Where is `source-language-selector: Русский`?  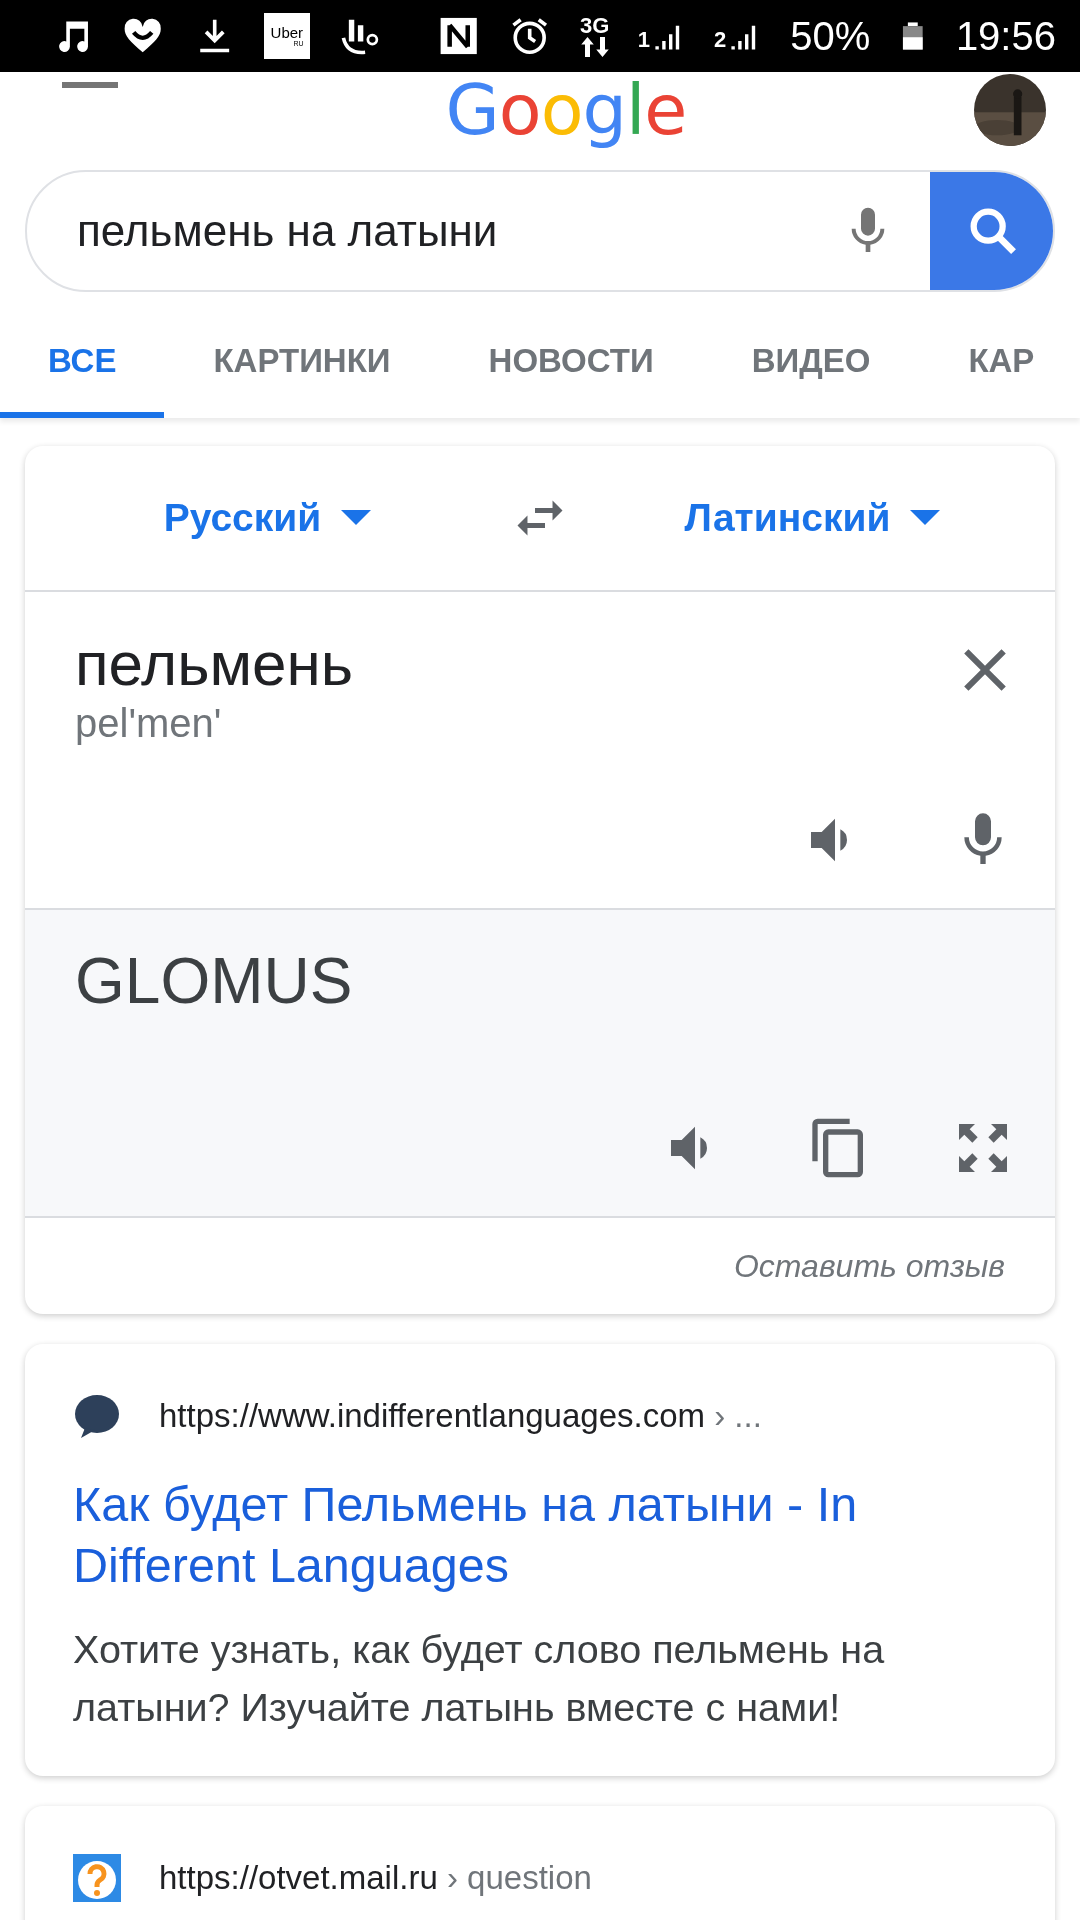 source-language-selector: Русский is located at coordinates (267, 518).